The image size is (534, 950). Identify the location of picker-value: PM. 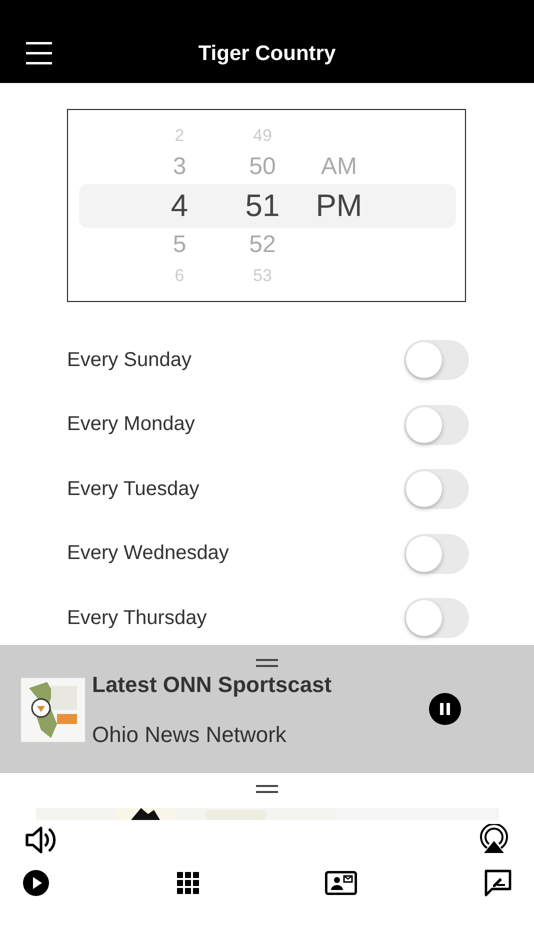
(339, 206).